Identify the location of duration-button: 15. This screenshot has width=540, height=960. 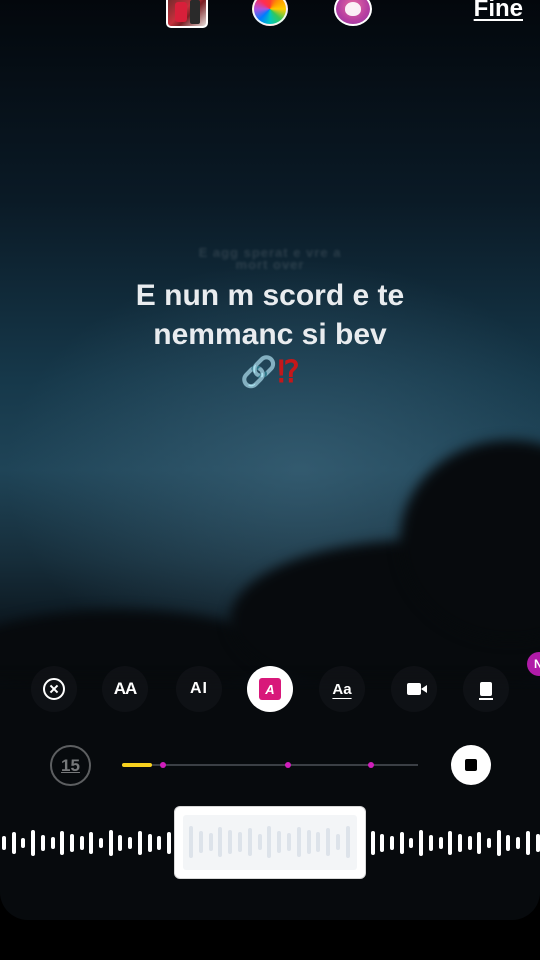
(70, 765).